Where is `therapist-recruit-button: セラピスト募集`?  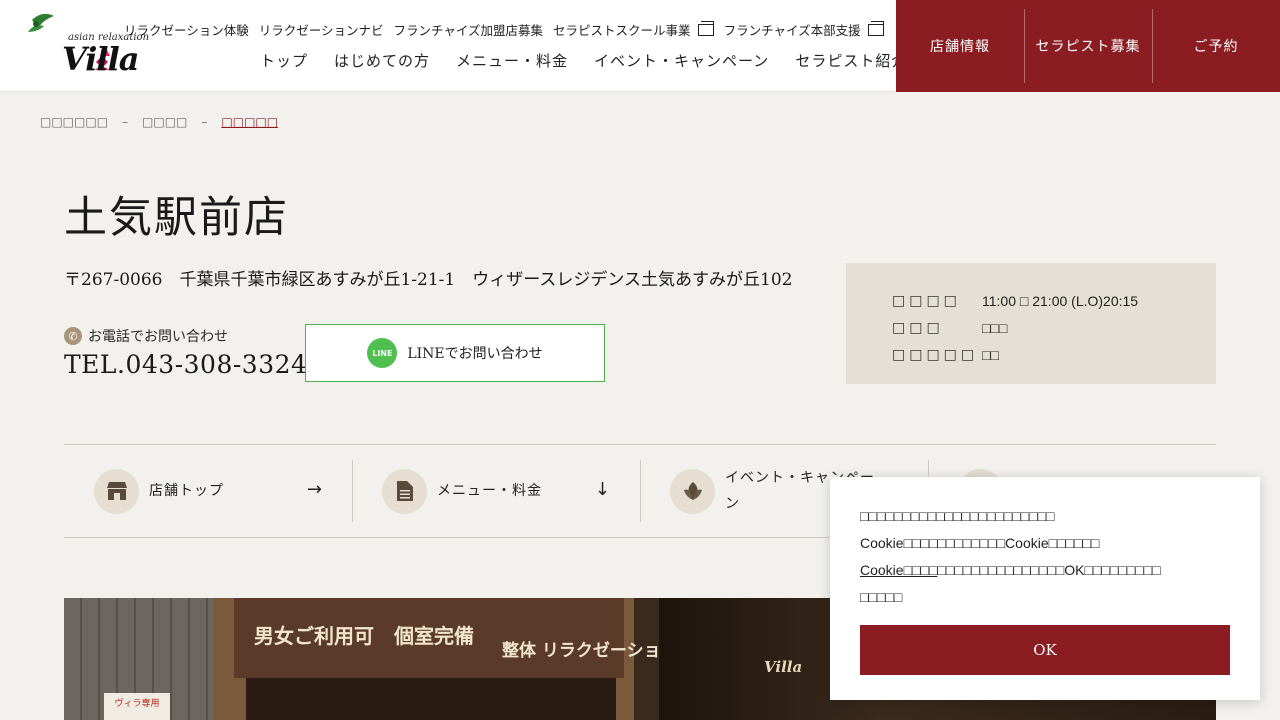
therapist-recruit-button: セラピスト募集 is located at coordinates (1088, 46).